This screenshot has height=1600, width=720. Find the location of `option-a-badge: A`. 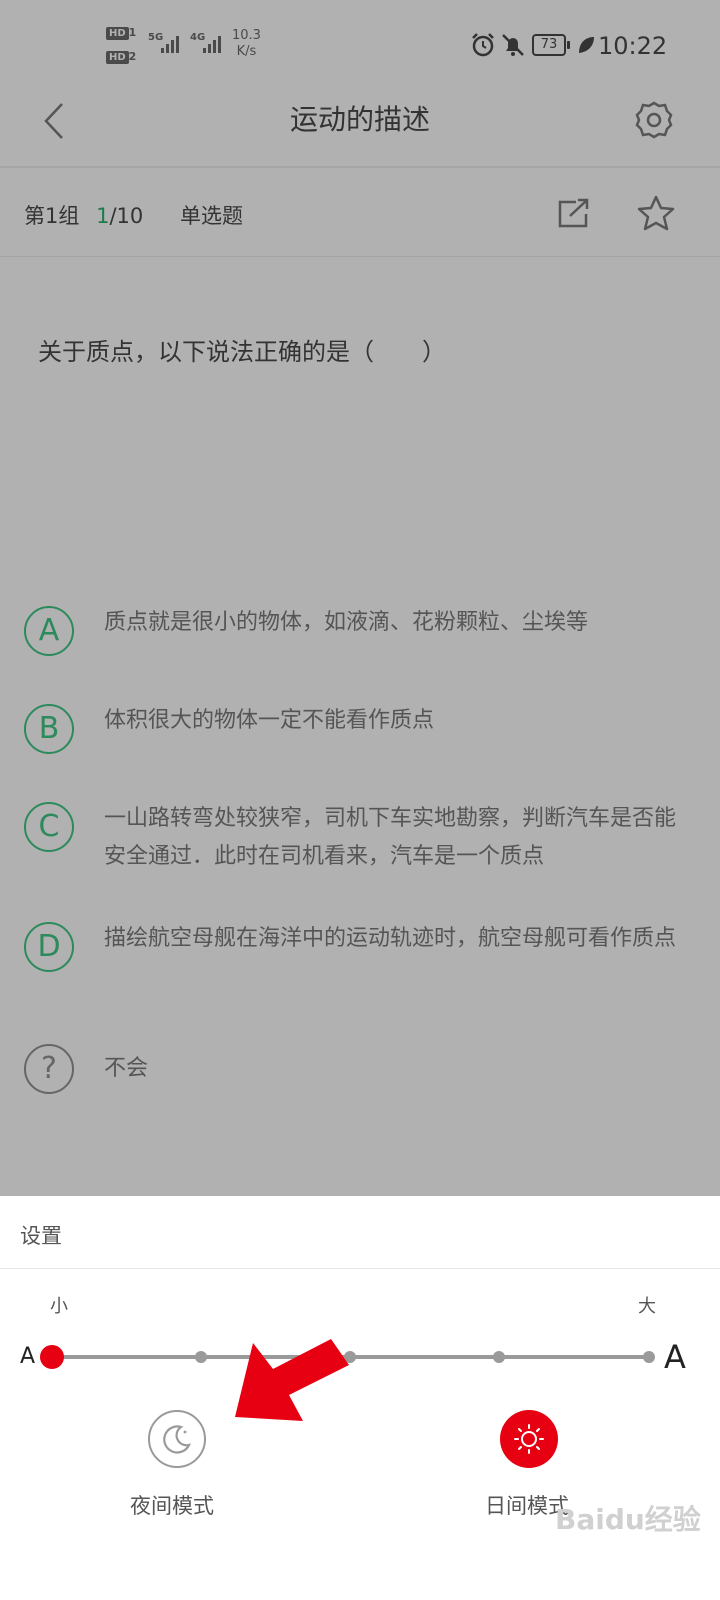

option-a-badge: A is located at coordinates (49, 631).